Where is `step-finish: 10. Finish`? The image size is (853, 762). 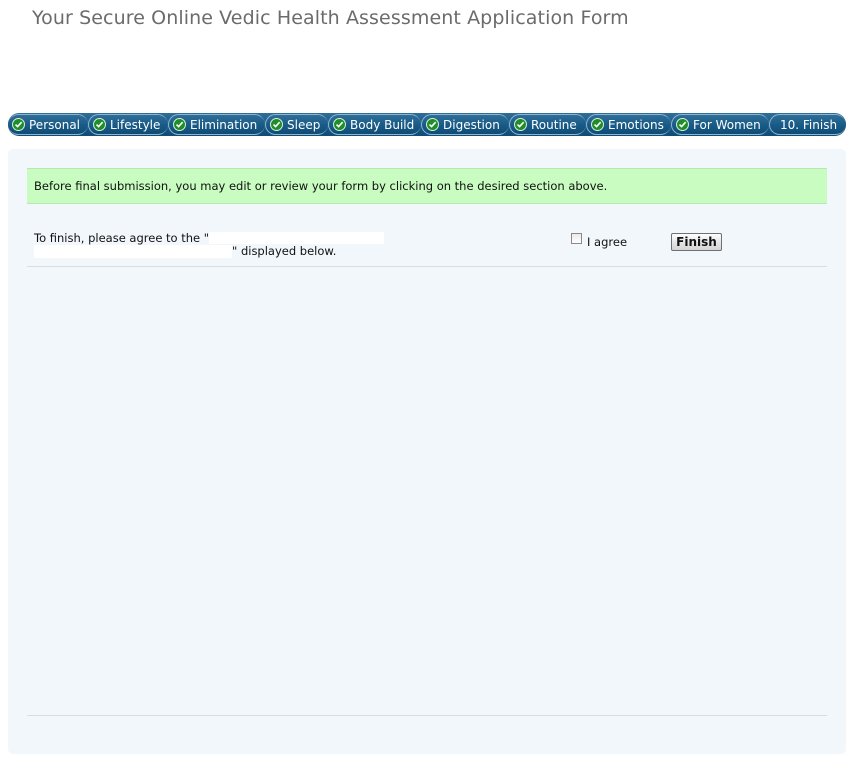 step-finish: 10. Finish is located at coordinates (807, 124).